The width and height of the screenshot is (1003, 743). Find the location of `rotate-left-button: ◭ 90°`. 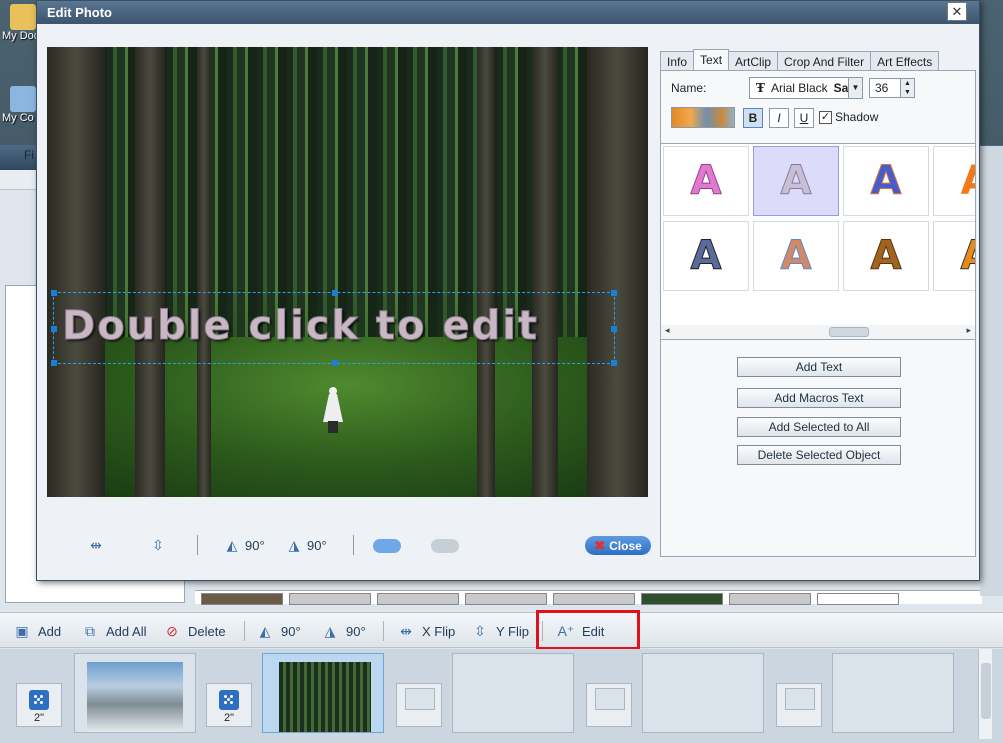

rotate-left-button: ◭ 90° is located at coordinates (278, 631).